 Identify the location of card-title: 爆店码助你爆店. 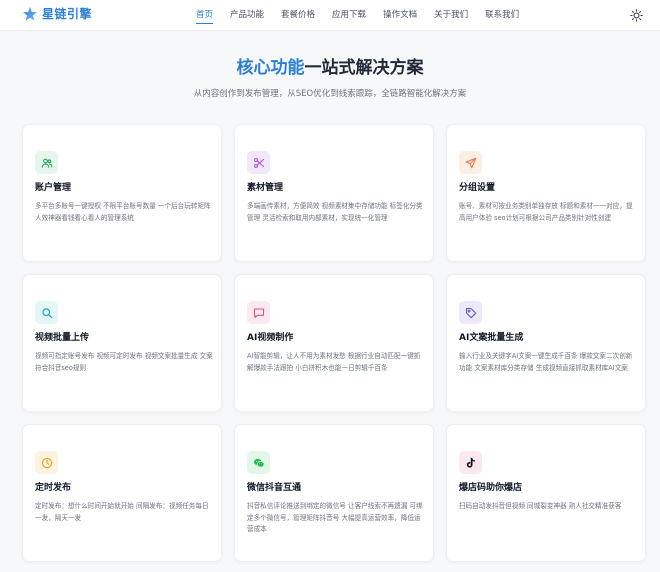
(491, 488).